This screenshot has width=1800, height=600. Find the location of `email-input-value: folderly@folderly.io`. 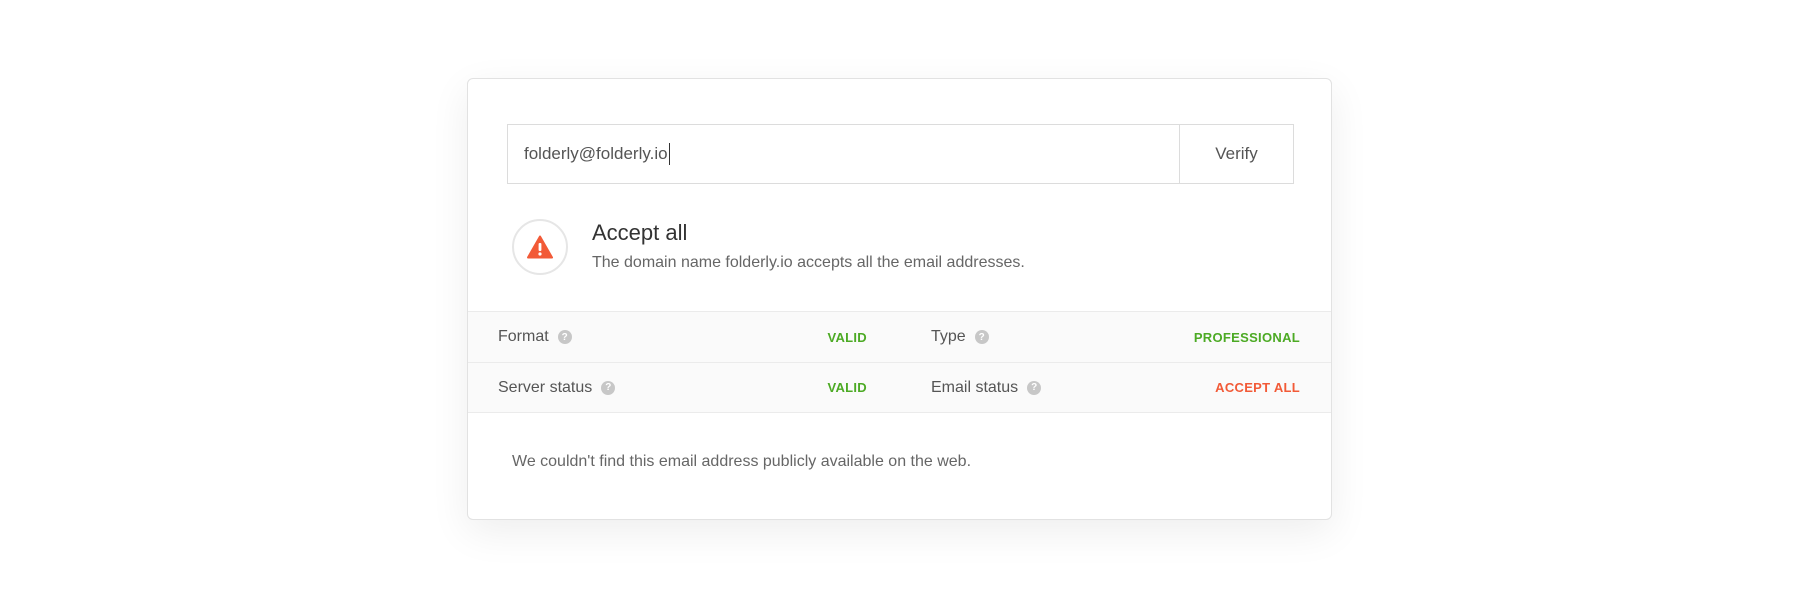

email-input-value: folderly@folderly.io is located at coordinates (596, 153).